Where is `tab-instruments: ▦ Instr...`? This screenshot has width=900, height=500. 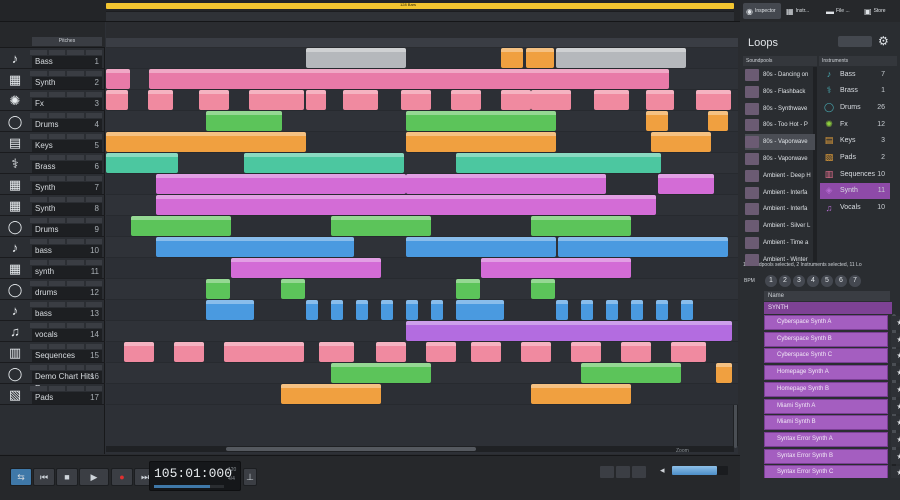
tab-instruments: ▦ Instr... is located at coordinates (802, 11).